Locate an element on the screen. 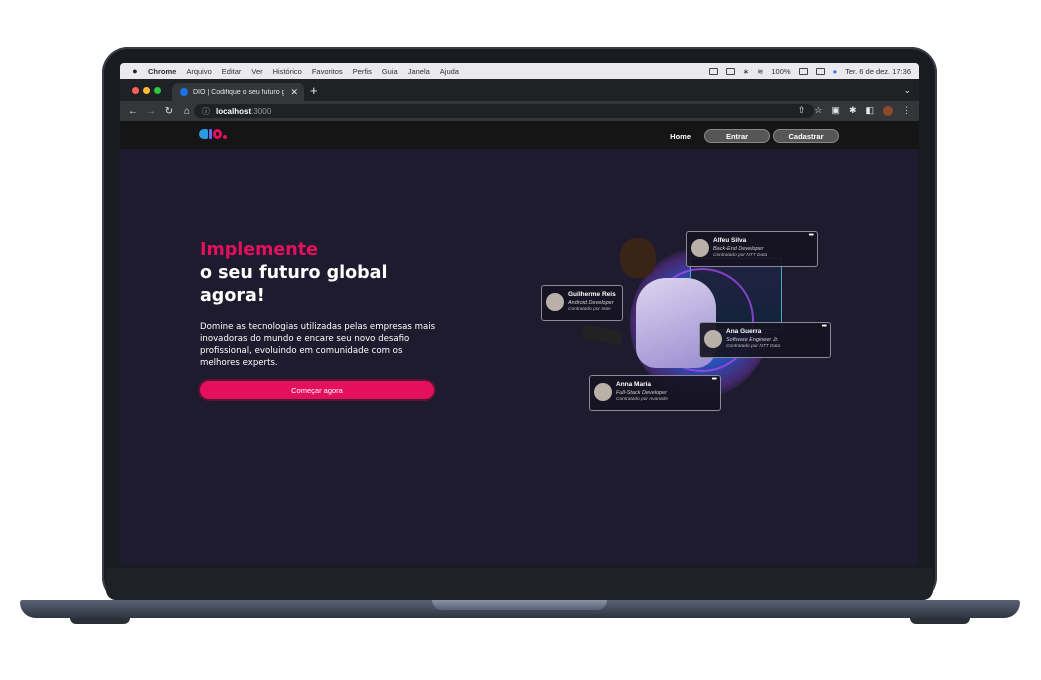 The image size is (1041, 680). signup-button: Cadastrar is located at coordinates (806, 136).